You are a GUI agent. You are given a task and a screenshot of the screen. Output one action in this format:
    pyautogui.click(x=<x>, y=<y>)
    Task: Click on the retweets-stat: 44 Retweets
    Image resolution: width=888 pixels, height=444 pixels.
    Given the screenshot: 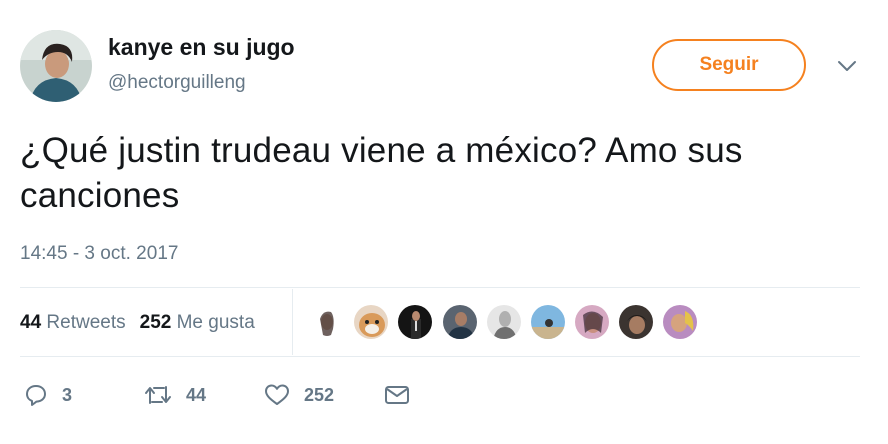 What is the action you would take?
    pyautogui.click(x=73, y=322)
    